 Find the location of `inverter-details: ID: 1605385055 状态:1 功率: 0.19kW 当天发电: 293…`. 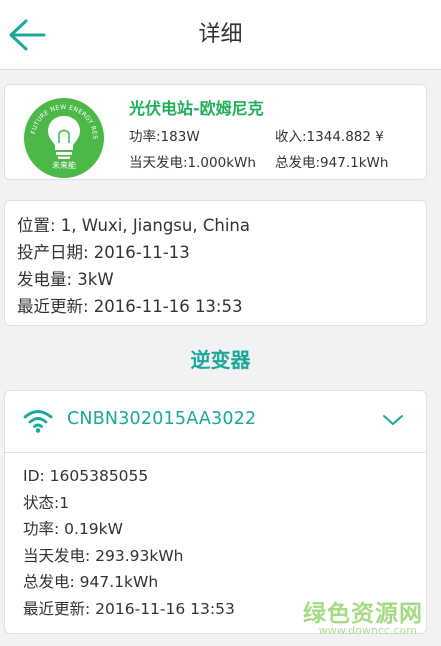

inverter-details: ID: 1605385055 状态:1 功率: 0.19kW 当天发电: 293… is located at coordinates (129, 543).